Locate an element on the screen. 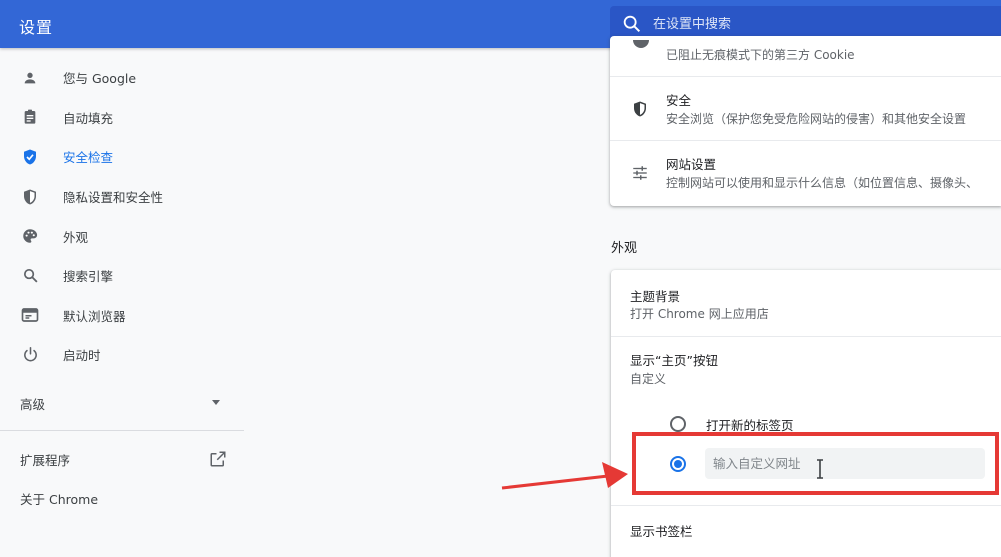 The width and height of the screenshot is (1001, 557). sidebar-item-label: 自动填充 is located at coordinates (88, 118).